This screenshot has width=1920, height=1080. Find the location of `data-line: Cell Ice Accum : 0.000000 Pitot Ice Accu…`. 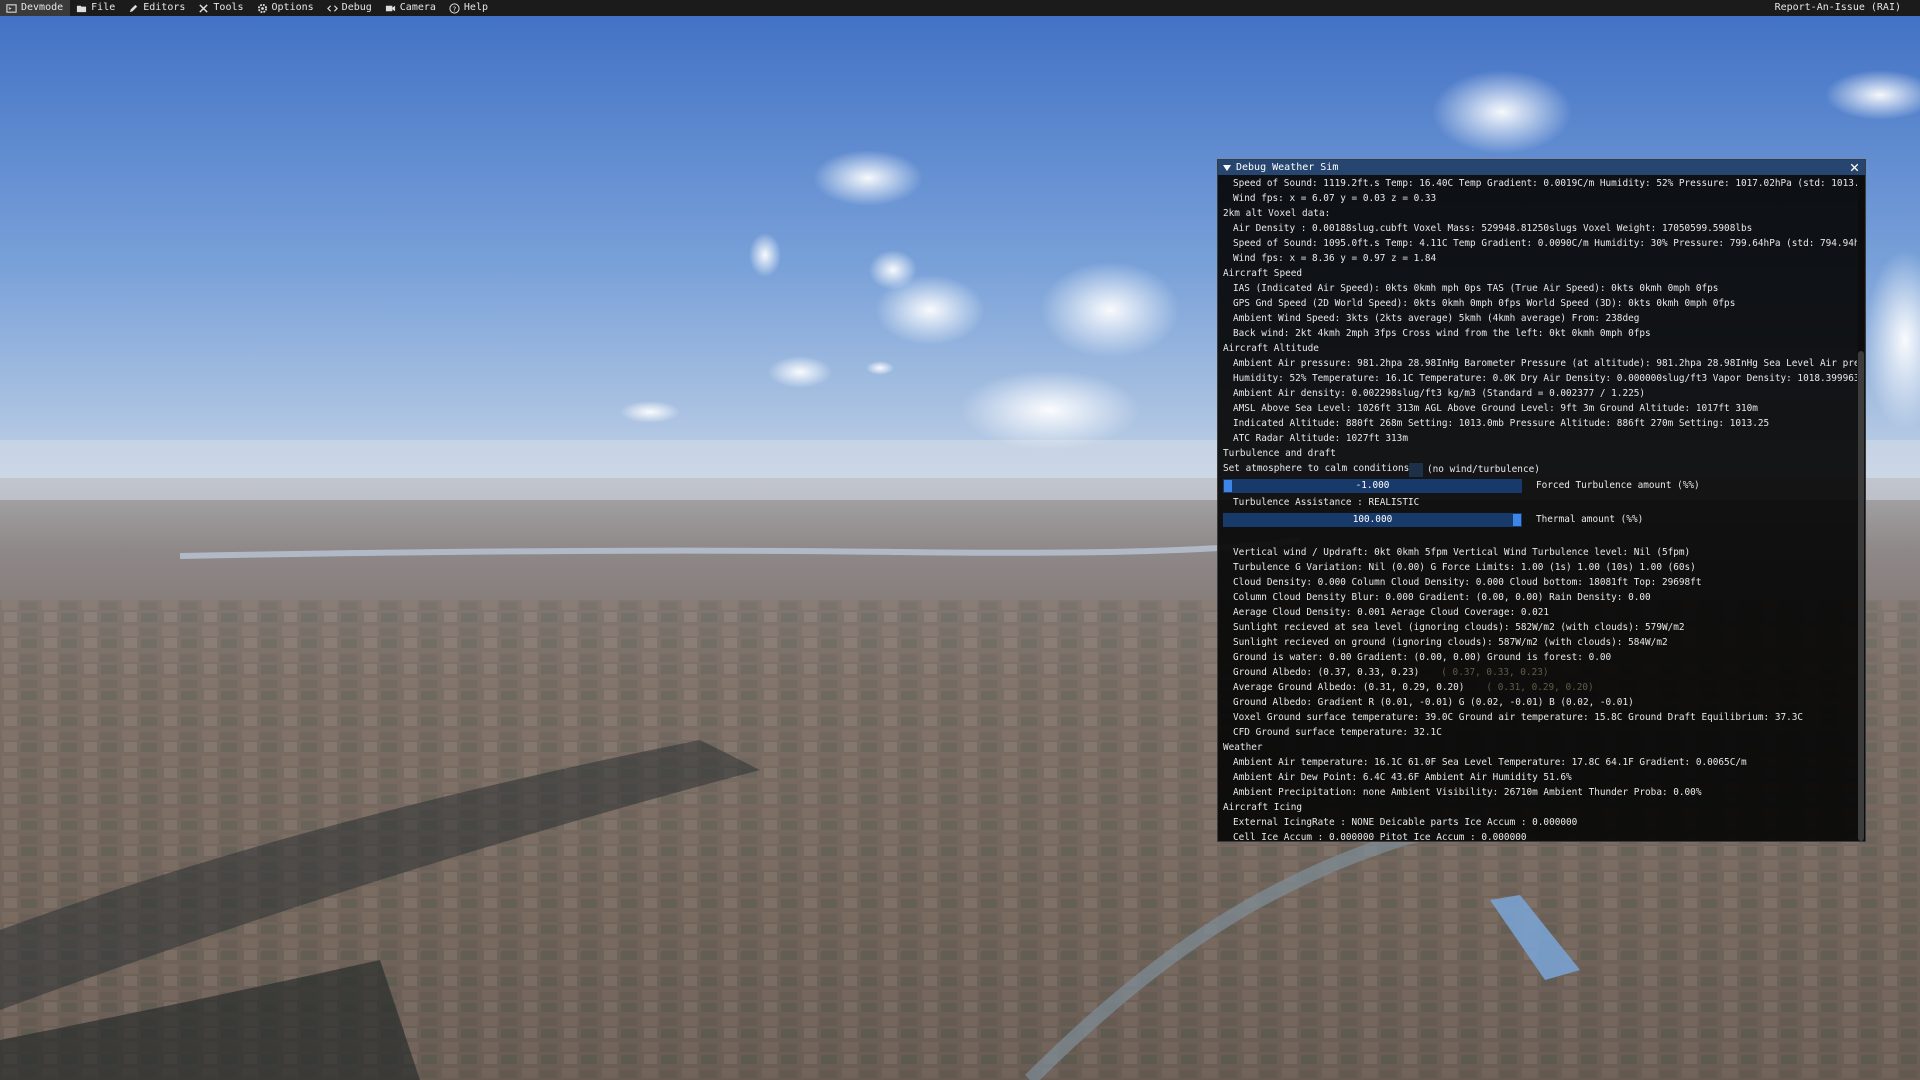

data-line: Cell Ice Accum : 0.000000 Pitot Ice Accu… is located at coordinates (1372, 836).